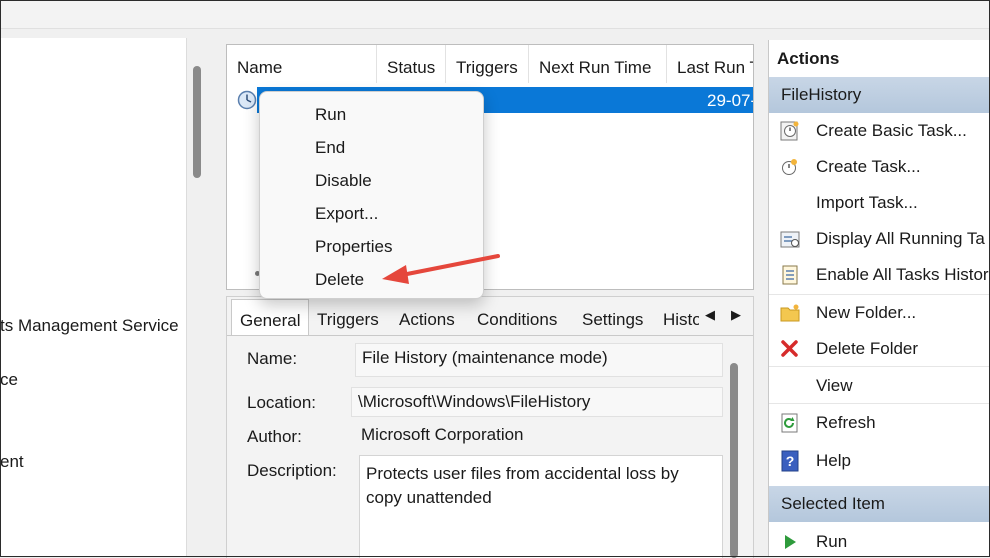  Describe the element at coordinates (879, 461) in the screenshot. I see `action-help: ? Help` at that location.